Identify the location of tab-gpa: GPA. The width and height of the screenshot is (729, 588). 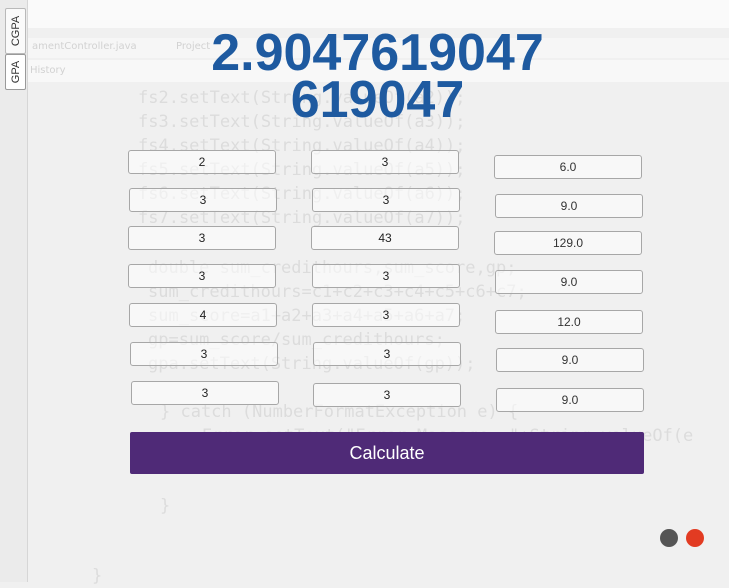
(15, 72).